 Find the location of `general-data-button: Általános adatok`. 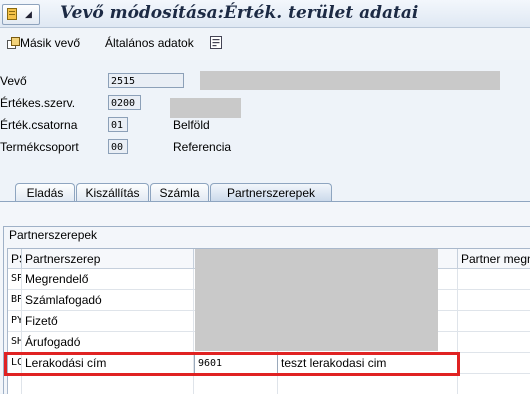

general-data-button: Általános adatok is located at coordinates (149, 43).